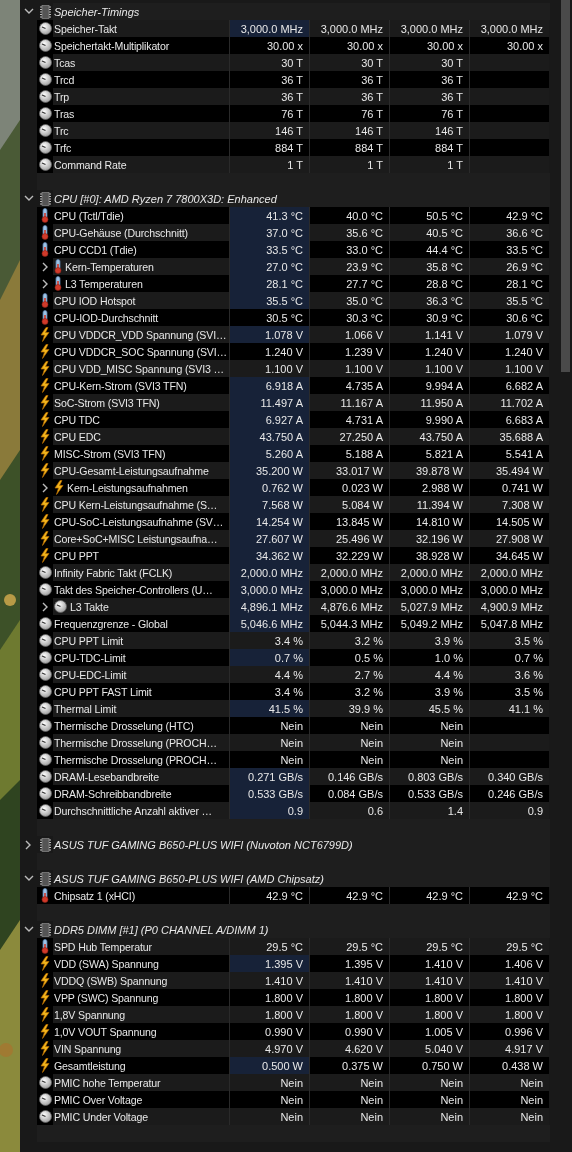 Image resolution: width=572 pixels, height=1152 pixels. What do you see at coordinates (269, 521) in the screenshot?
I see `sensor-value: 14.254 W` at bounding box center [269, 521].